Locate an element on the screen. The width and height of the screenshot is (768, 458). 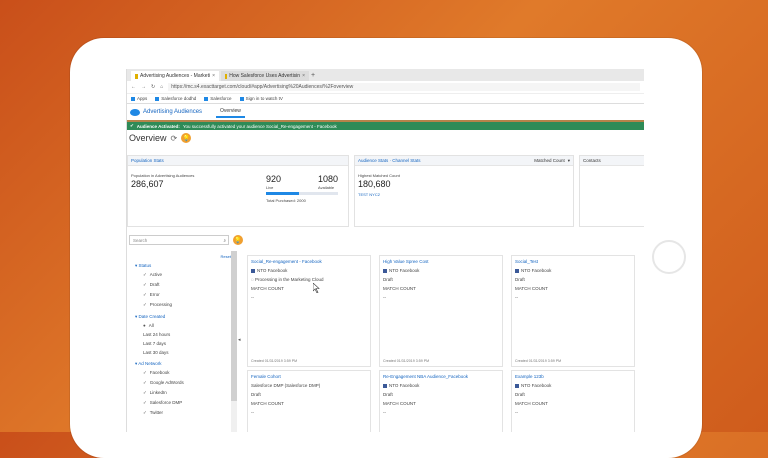
highest-count-label: Highest Matched Count is located at coordinates (379, 175).